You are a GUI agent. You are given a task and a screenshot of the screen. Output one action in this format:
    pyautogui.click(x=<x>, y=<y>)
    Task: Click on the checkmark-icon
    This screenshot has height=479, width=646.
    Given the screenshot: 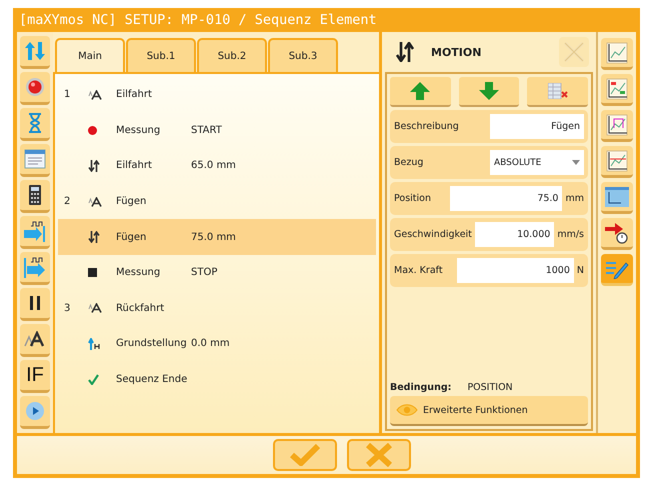 What is the action you would take?
    pyautogui.click(x=305, y=455)
    